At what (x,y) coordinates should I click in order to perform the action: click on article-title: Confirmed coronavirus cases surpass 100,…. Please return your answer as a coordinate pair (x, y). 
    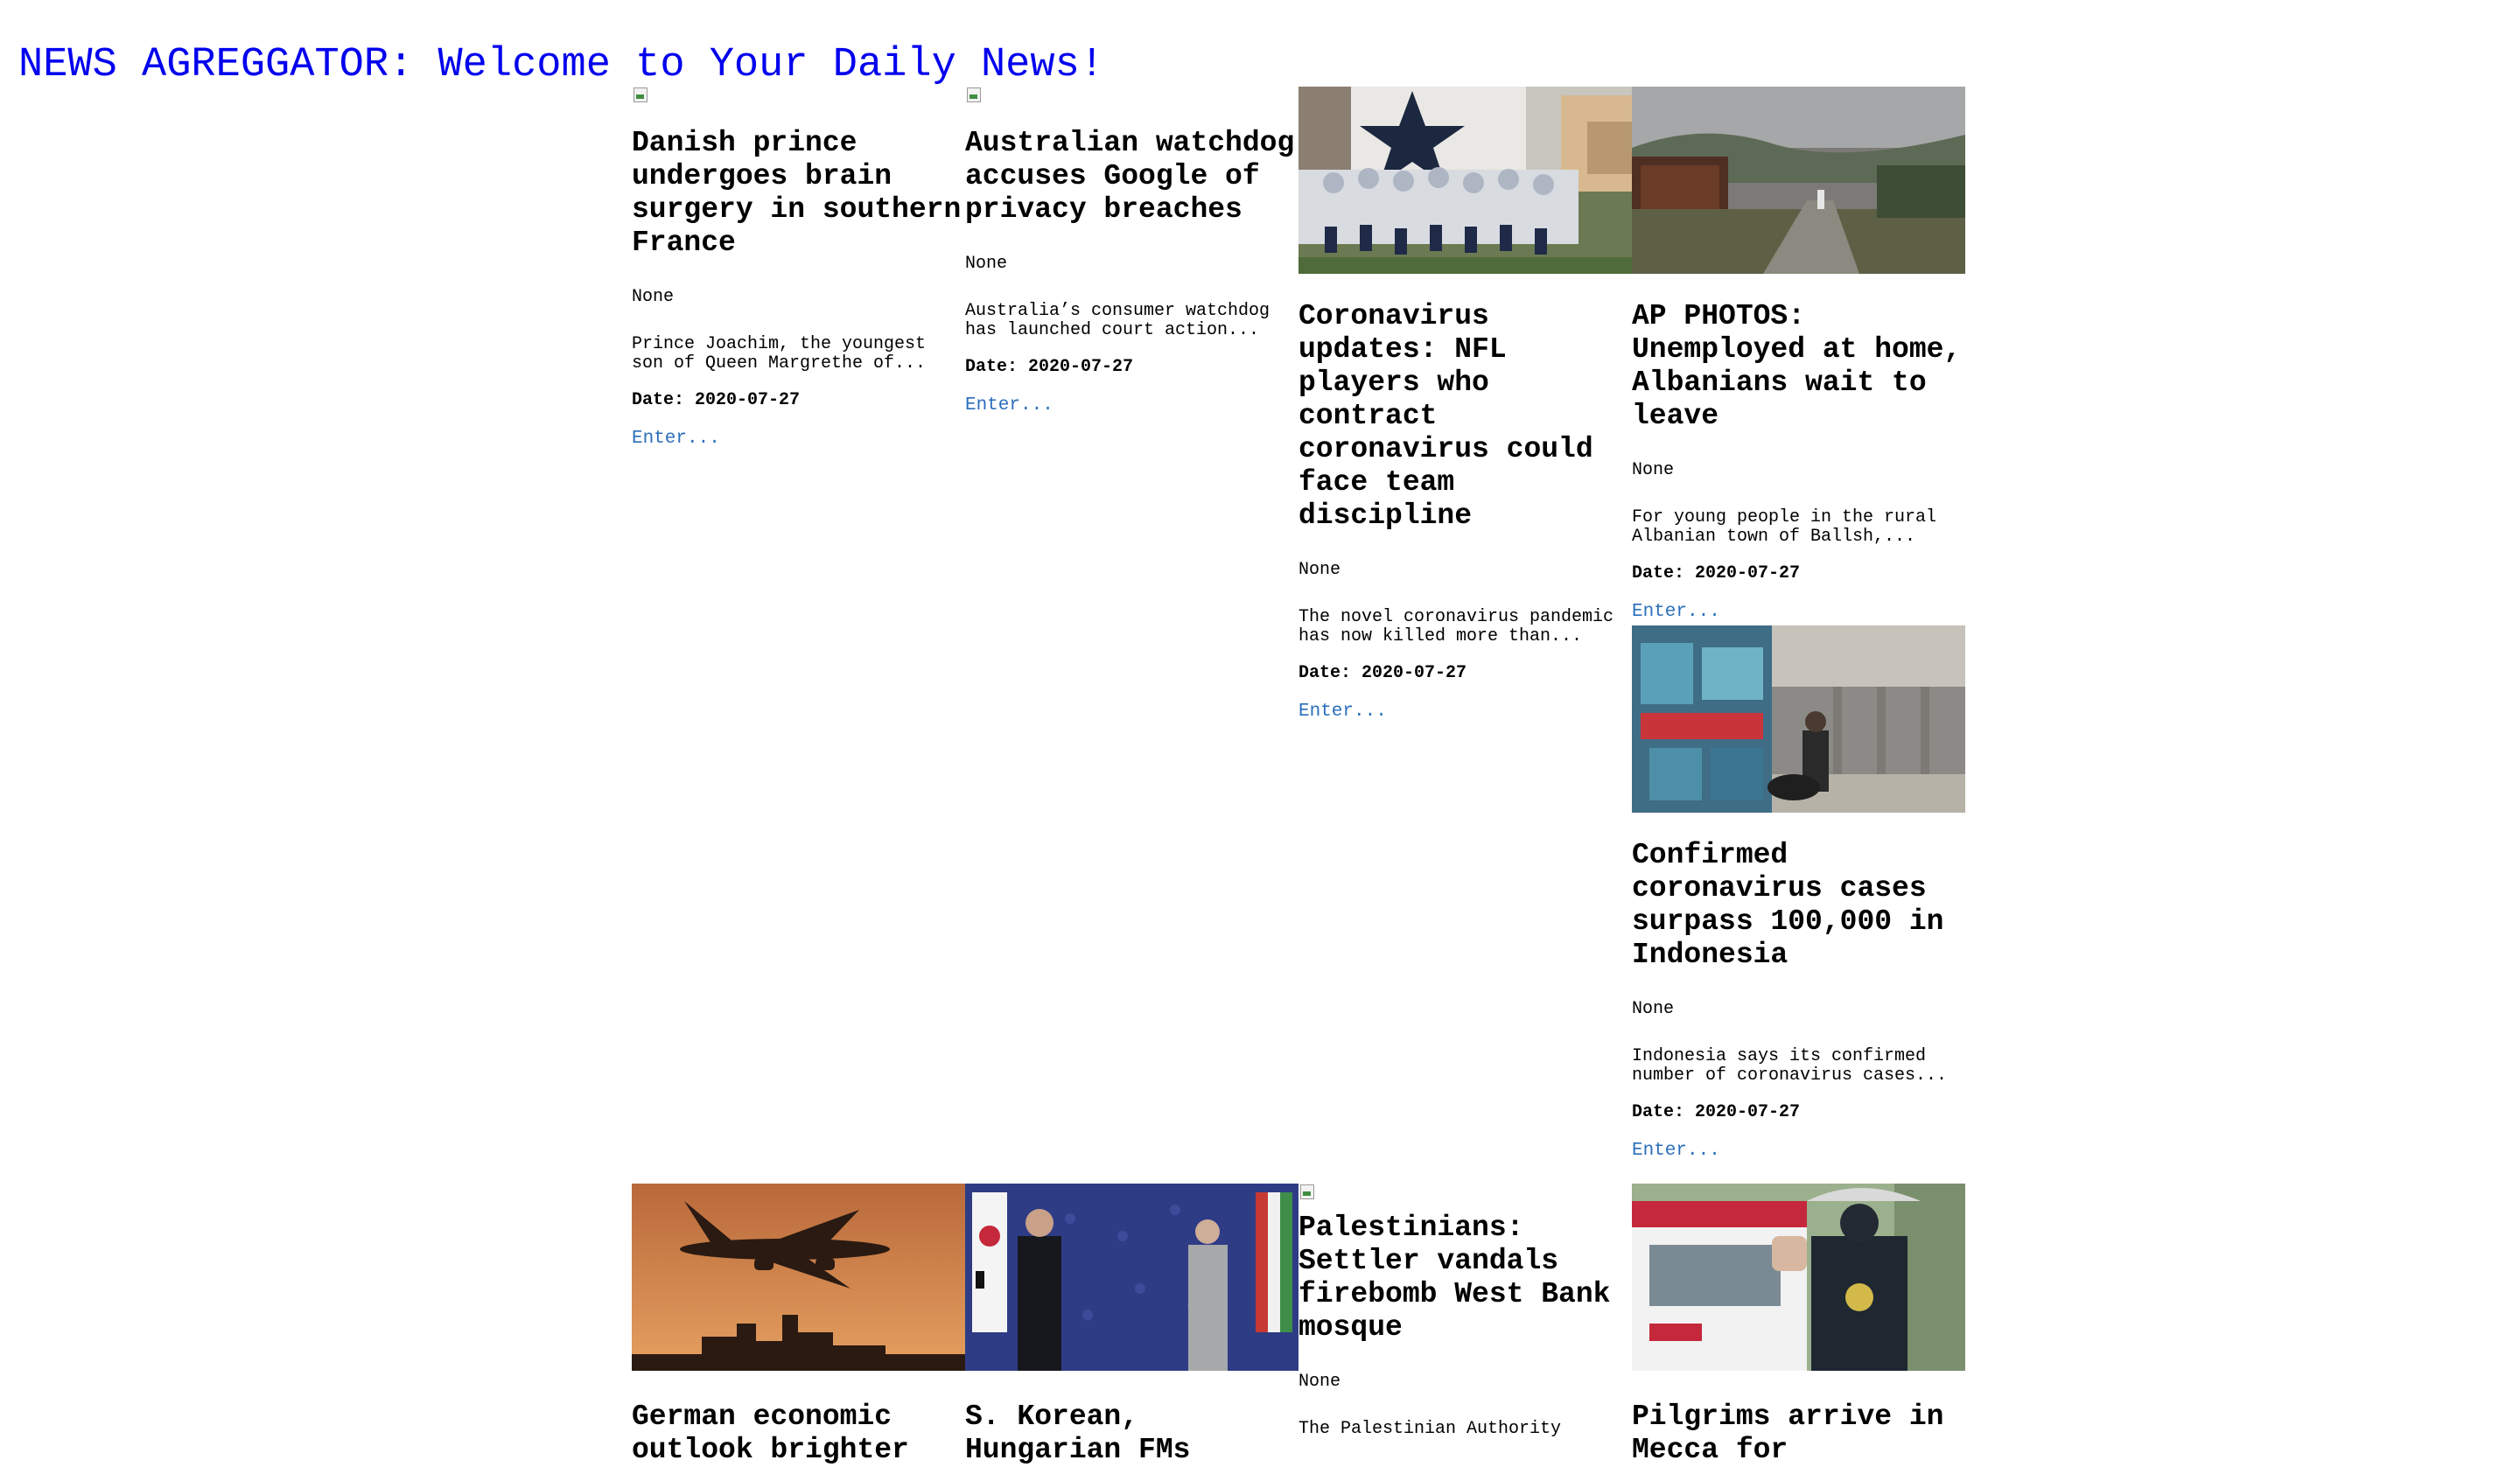
    Looking at the image, I should click on (1788, 905).